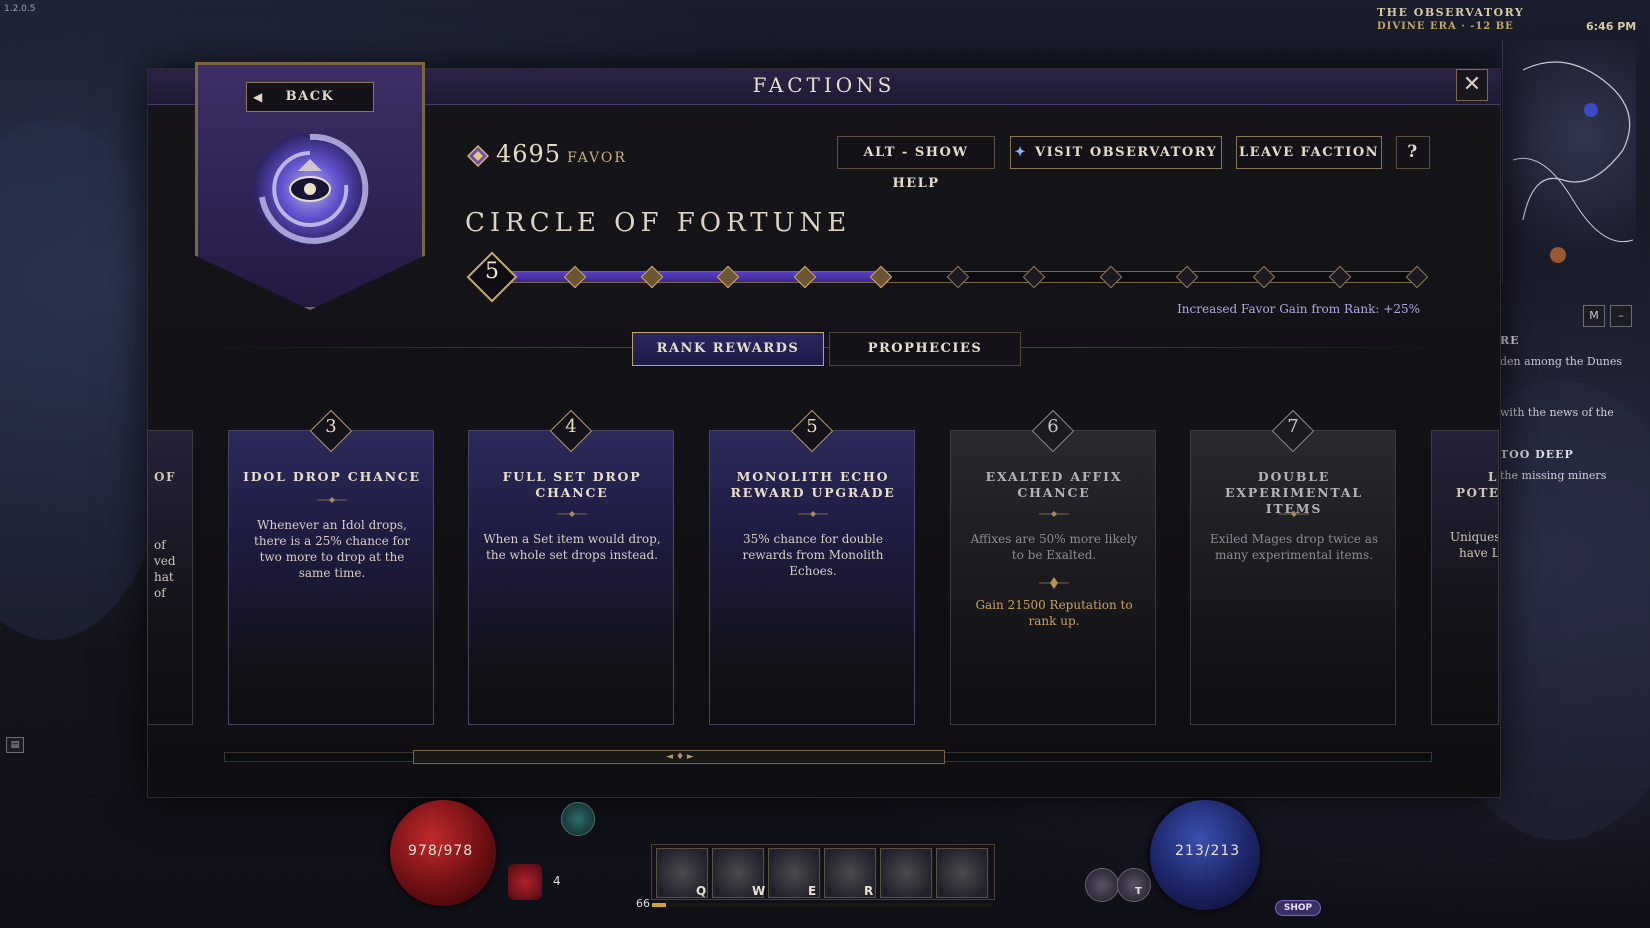 Image resolution: width=1650 pixels, height=928 pixels. Describe the element at coordinates (1054, 613) in the screenshot. I see `reward-card-requirement: Gain 21500 Reputation to rank up.` at that location.